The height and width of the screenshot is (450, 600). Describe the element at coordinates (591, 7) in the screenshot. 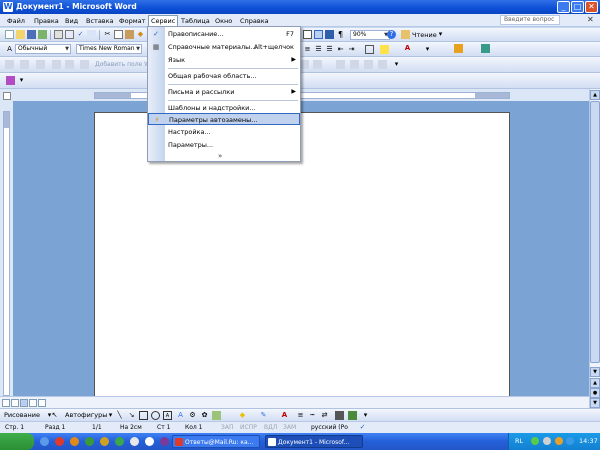

I see `close-button: ✕` at that location.